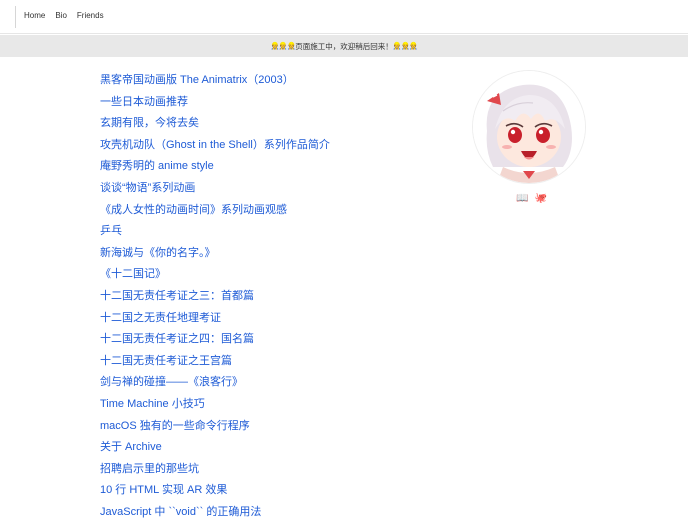 Image resolution: width=688 pixels, height=523 pixels. I want to click on construction-banner: 👷👷👷 页面施工中，欢迎稍后回来！ 👷👷👷, so click(344, 46).